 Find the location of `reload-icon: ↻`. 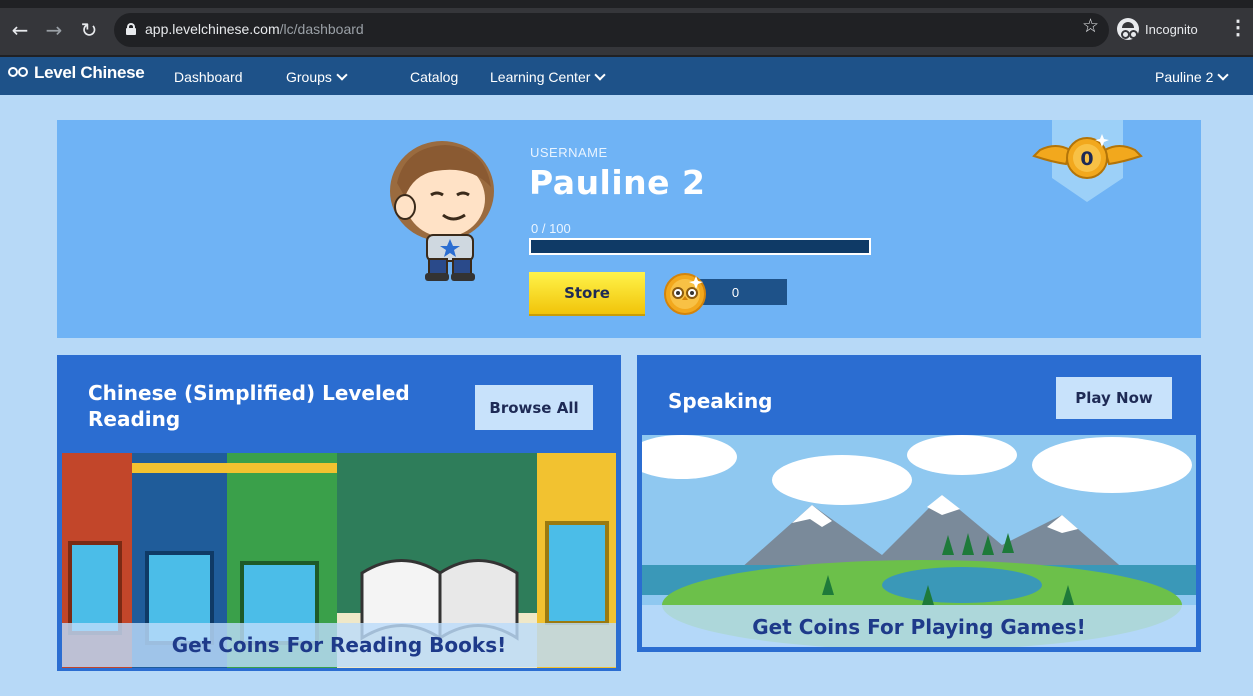

reload-icon: ↻ is located at coordinates (89, 30).